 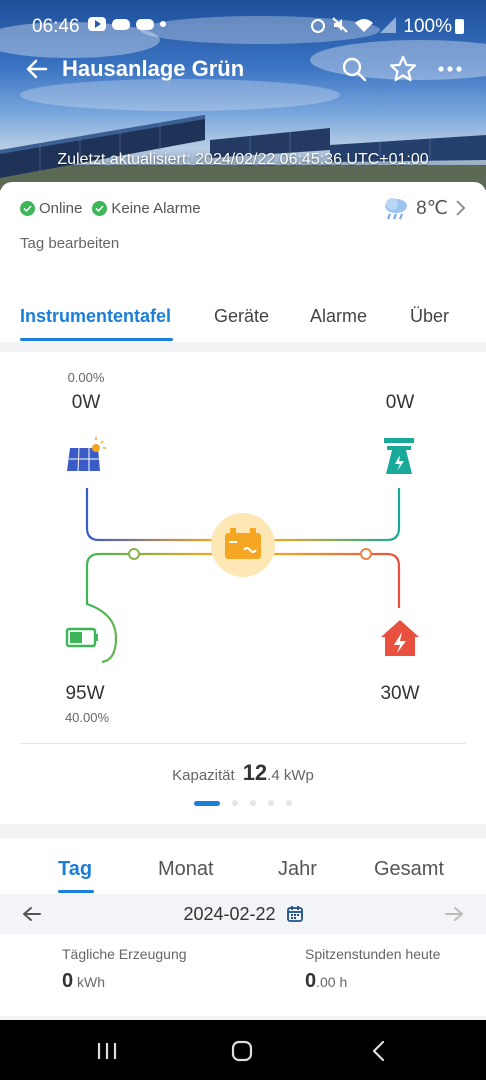 I want to click on capacity-unit: .4 kWp, so click(x=290, y=775).